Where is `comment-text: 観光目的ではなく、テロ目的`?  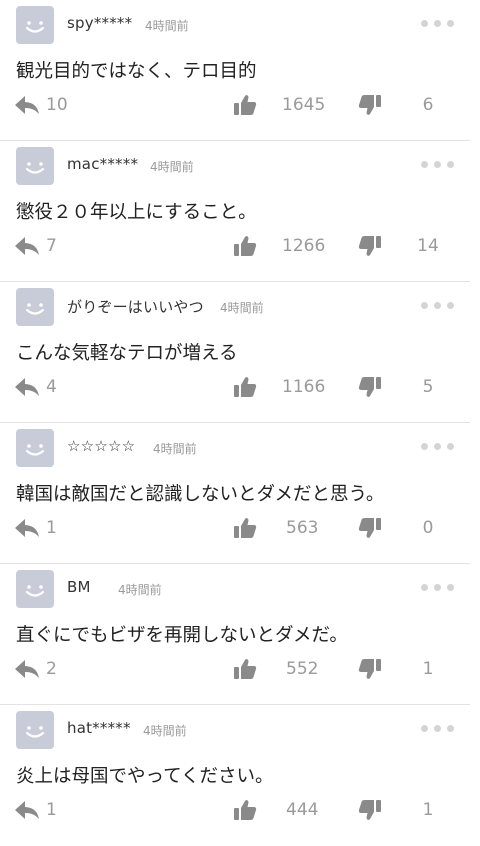 comment-text: 観光目的ではなく、テロ目的 is located at coordinates (136, 71).